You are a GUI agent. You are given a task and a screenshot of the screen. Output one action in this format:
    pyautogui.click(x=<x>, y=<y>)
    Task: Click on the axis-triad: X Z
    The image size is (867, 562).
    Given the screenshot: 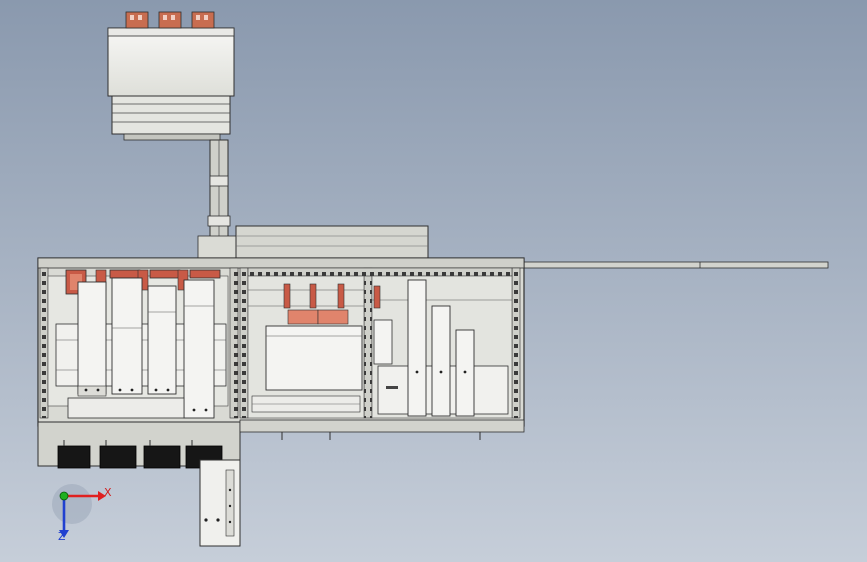 What is the action you would take?
    pyautogui.click(x=82, y=513)
    